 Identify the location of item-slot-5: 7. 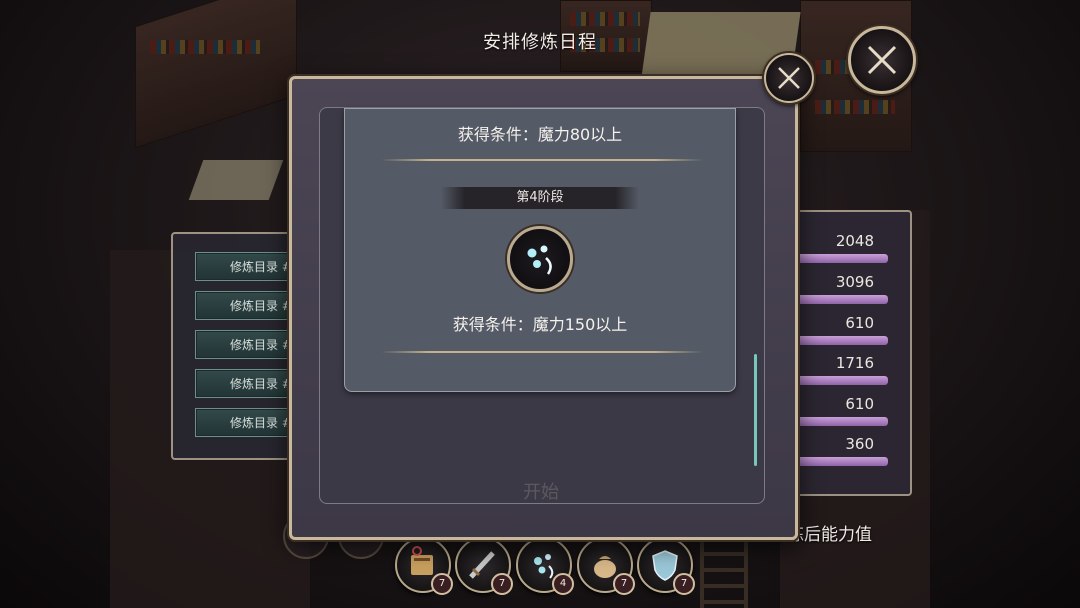
(666, 566).